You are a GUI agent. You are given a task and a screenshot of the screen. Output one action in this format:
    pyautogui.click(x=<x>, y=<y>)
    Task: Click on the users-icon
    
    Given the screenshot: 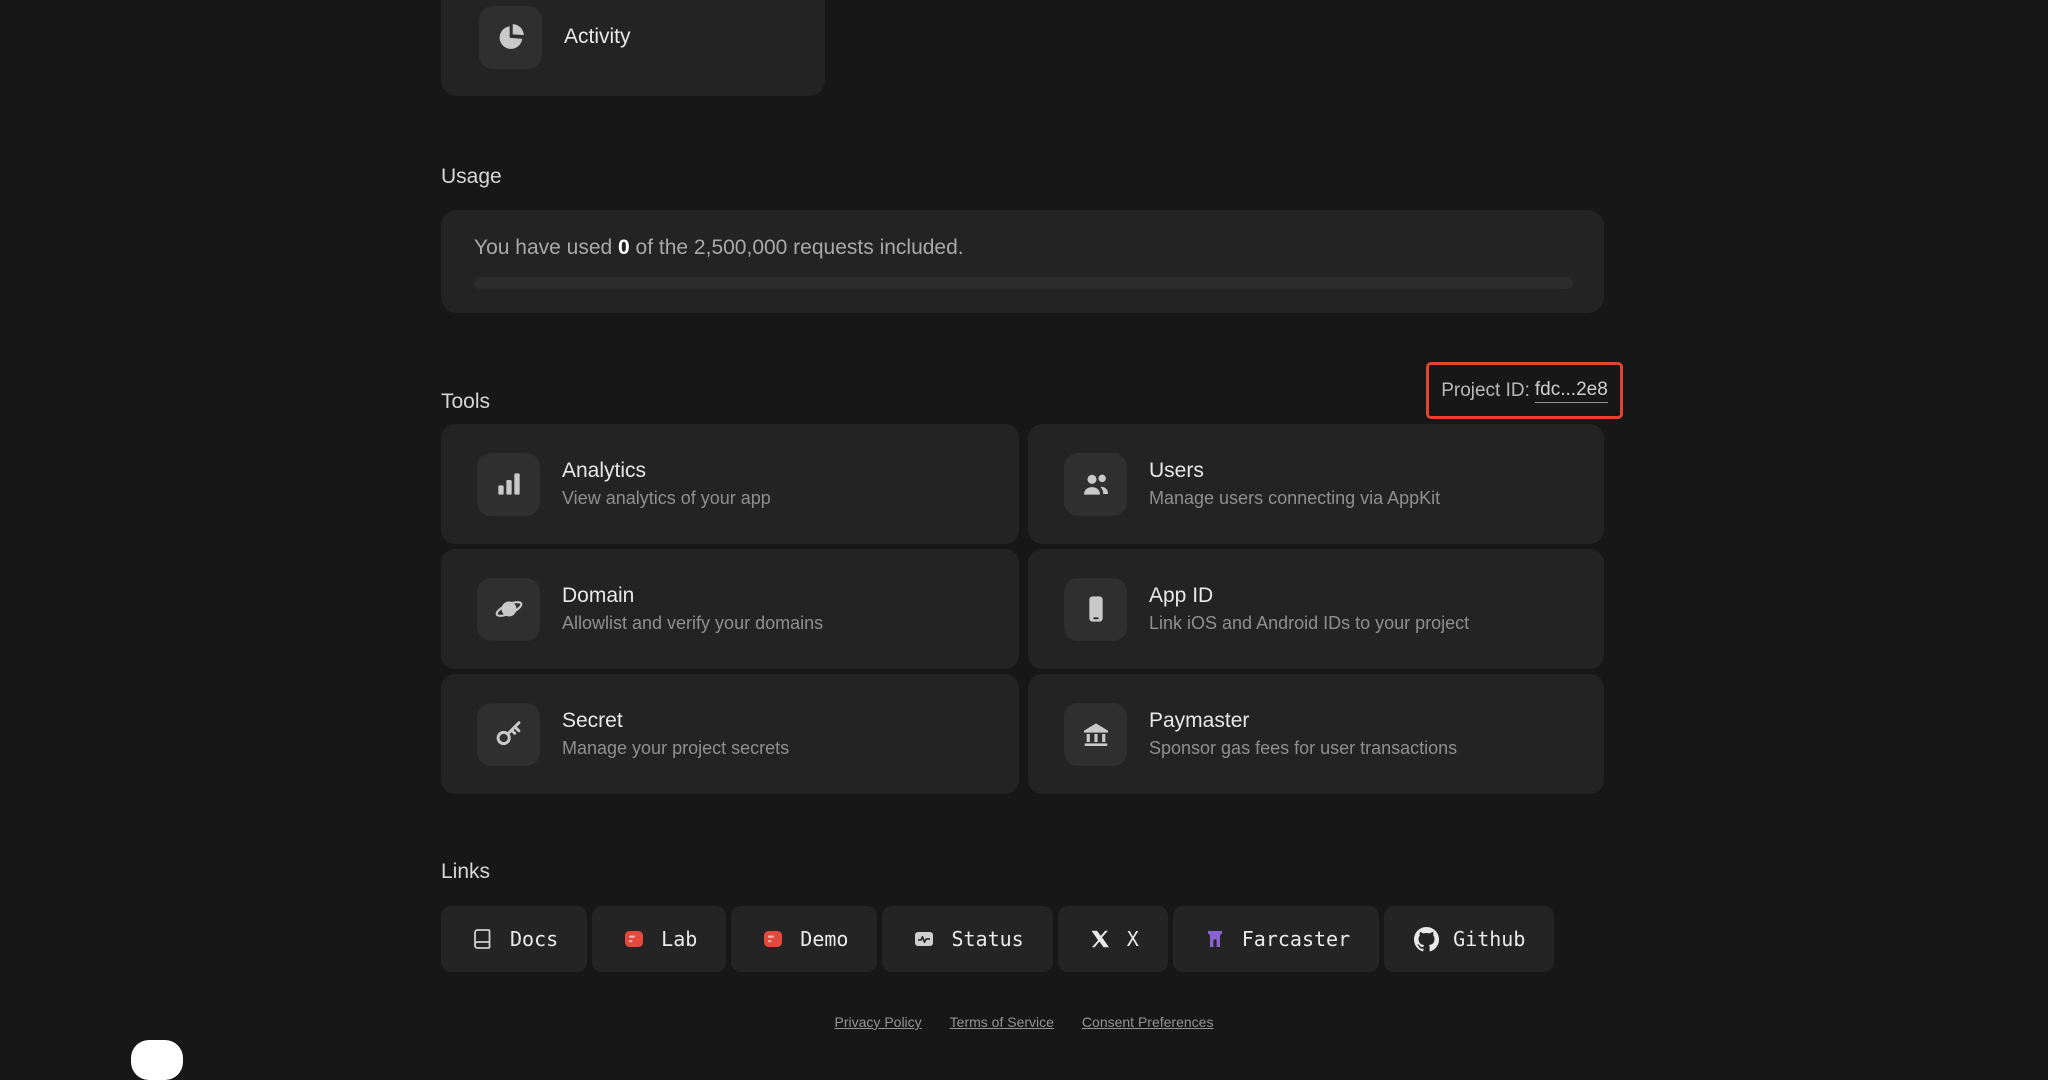 What is the action you would take?
    pyautogui.click(x=1095, y=484)
    